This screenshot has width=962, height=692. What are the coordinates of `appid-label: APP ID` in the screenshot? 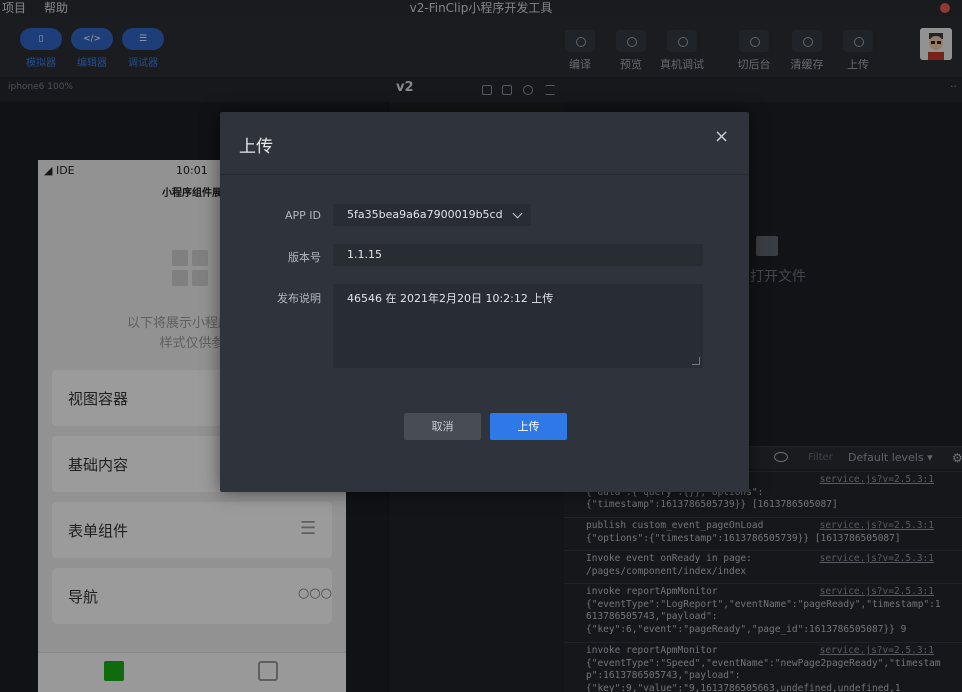 It's located at (302, 215).